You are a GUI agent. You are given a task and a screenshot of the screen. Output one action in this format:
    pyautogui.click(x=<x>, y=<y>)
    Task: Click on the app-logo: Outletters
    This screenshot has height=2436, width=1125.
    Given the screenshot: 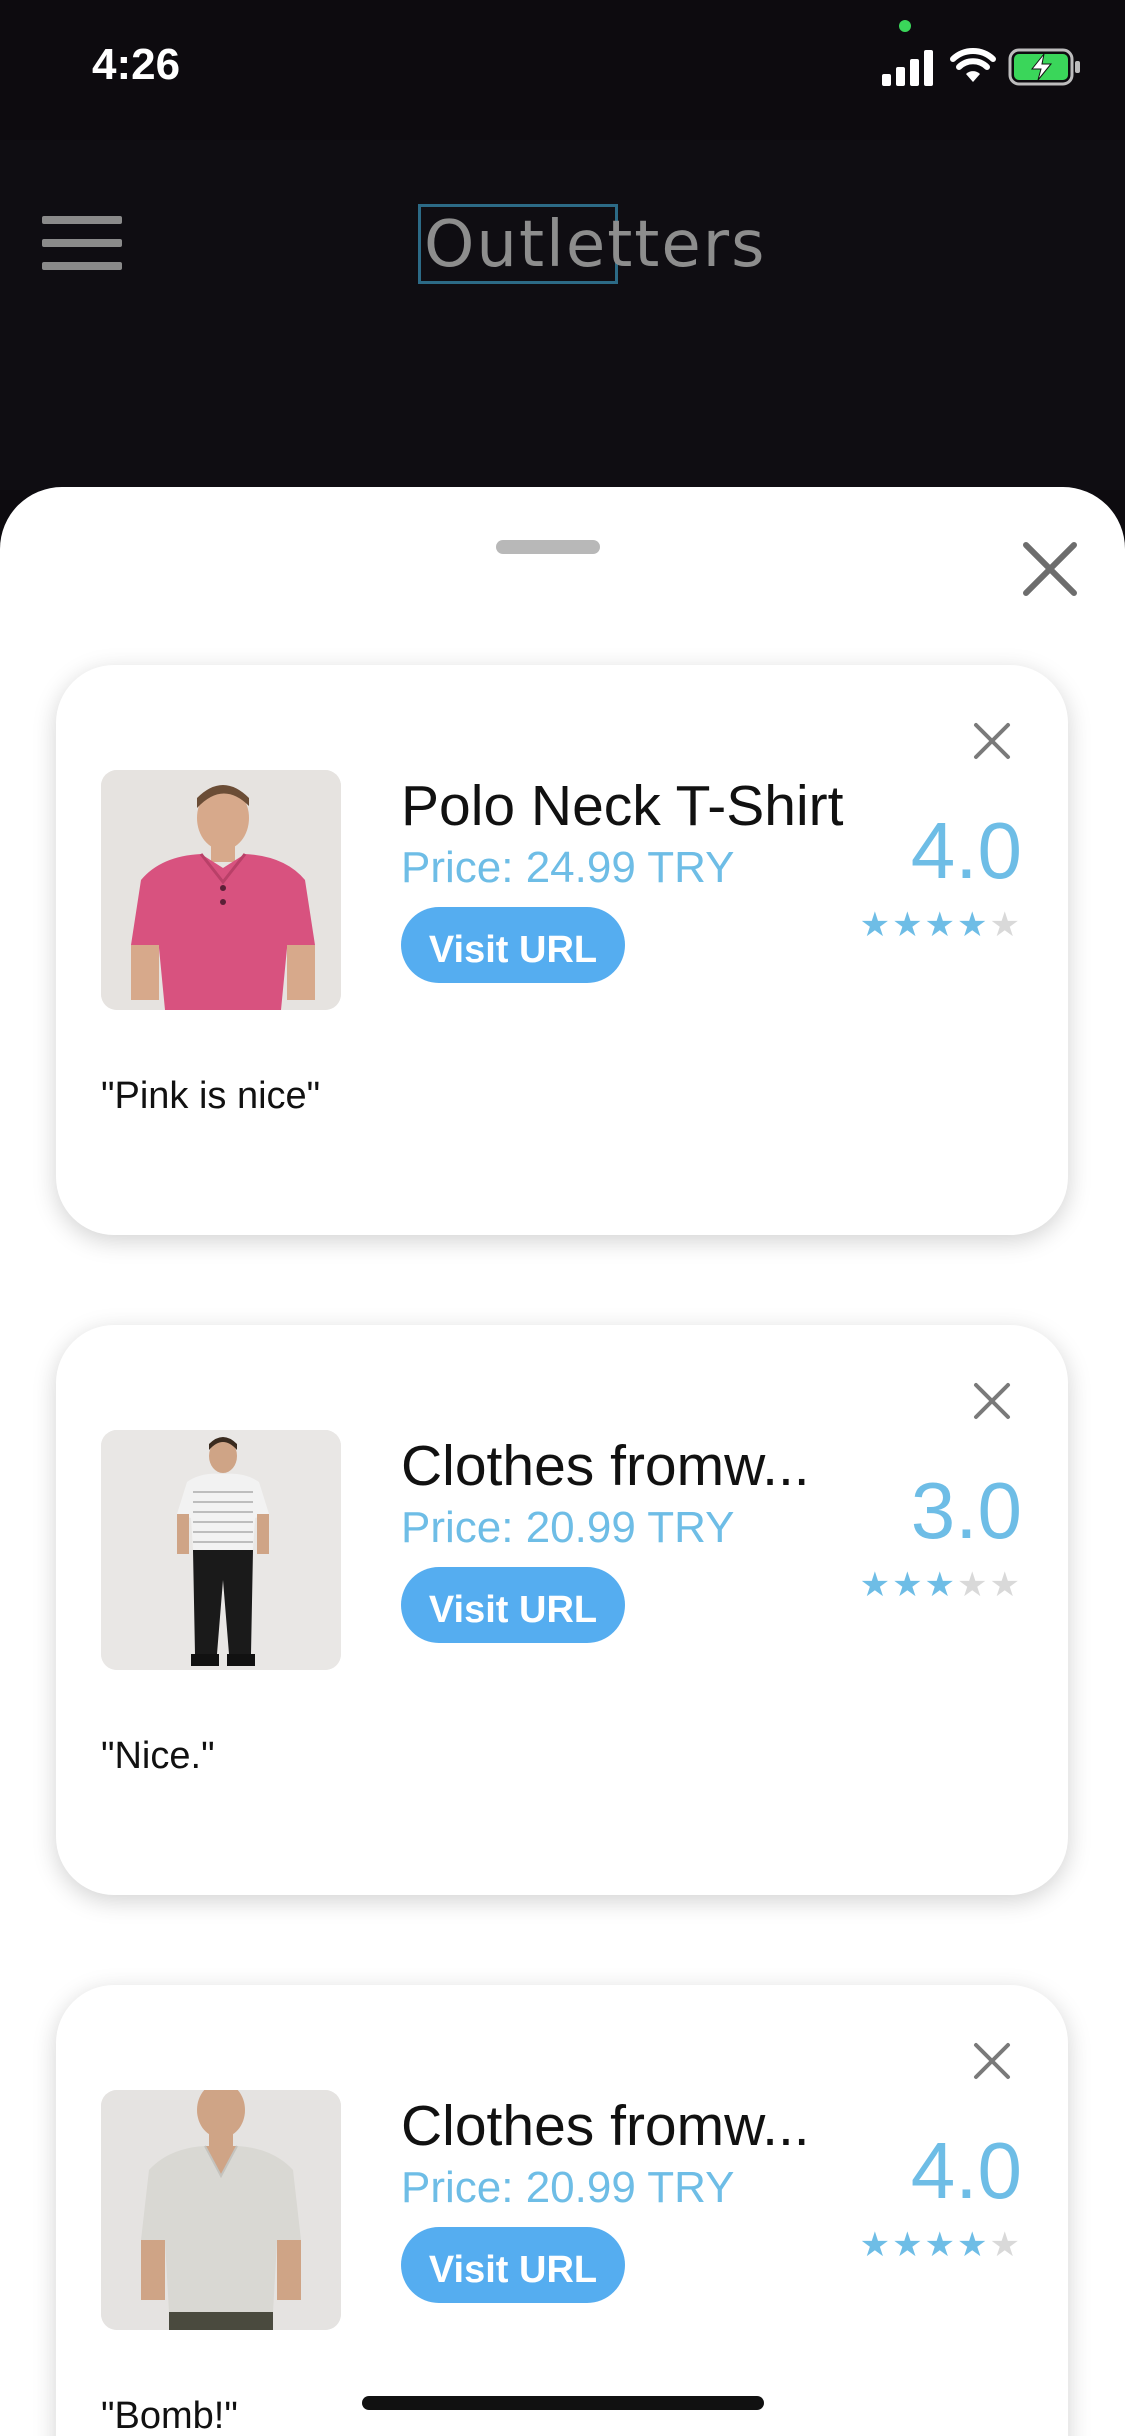 What is the action you would take?
    pyautogui.click(x=595, y=245)
    